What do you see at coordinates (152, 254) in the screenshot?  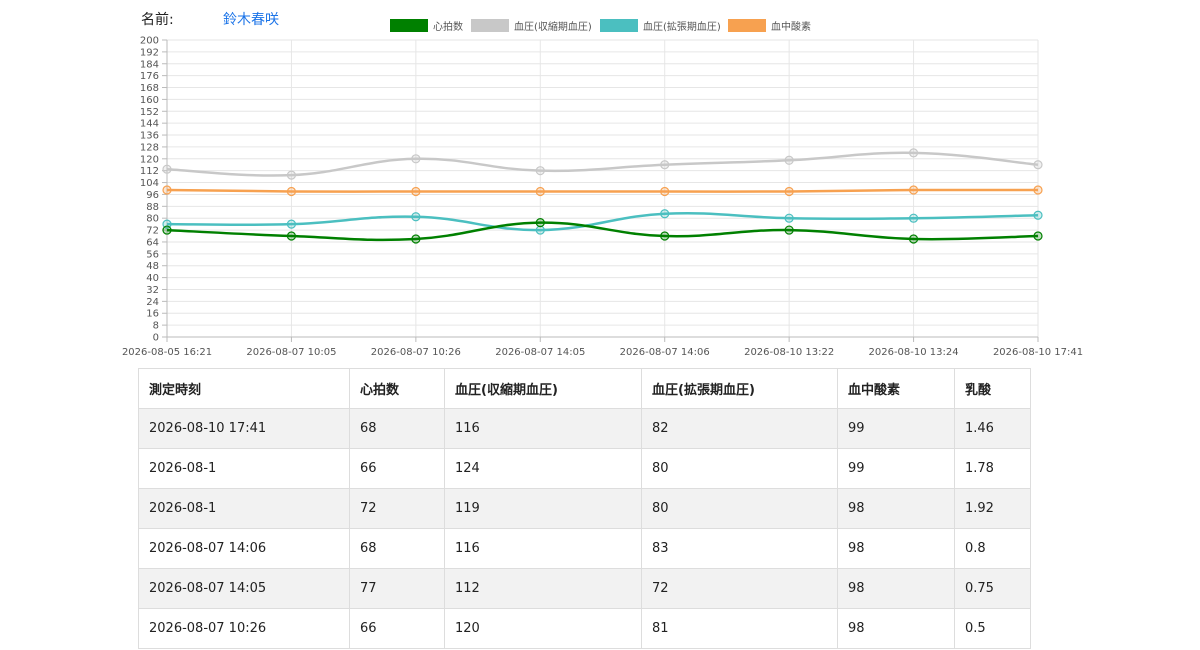 I see `y-tick-label: 56` at bounding box center [152, 254].